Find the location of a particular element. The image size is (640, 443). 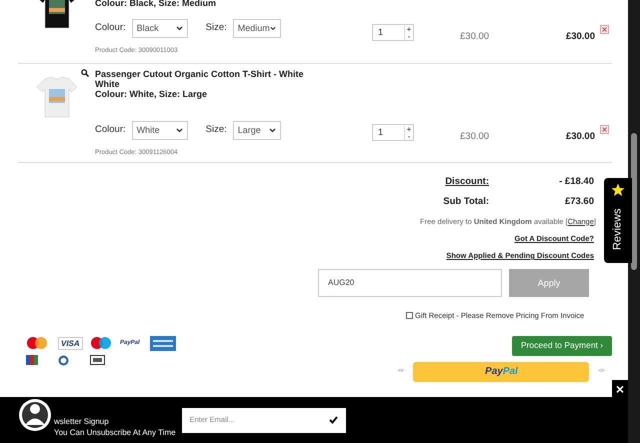

product-title: Passenger Cutout Organic Cotton T-Shirt - White White is located at coordinates (202, 79).